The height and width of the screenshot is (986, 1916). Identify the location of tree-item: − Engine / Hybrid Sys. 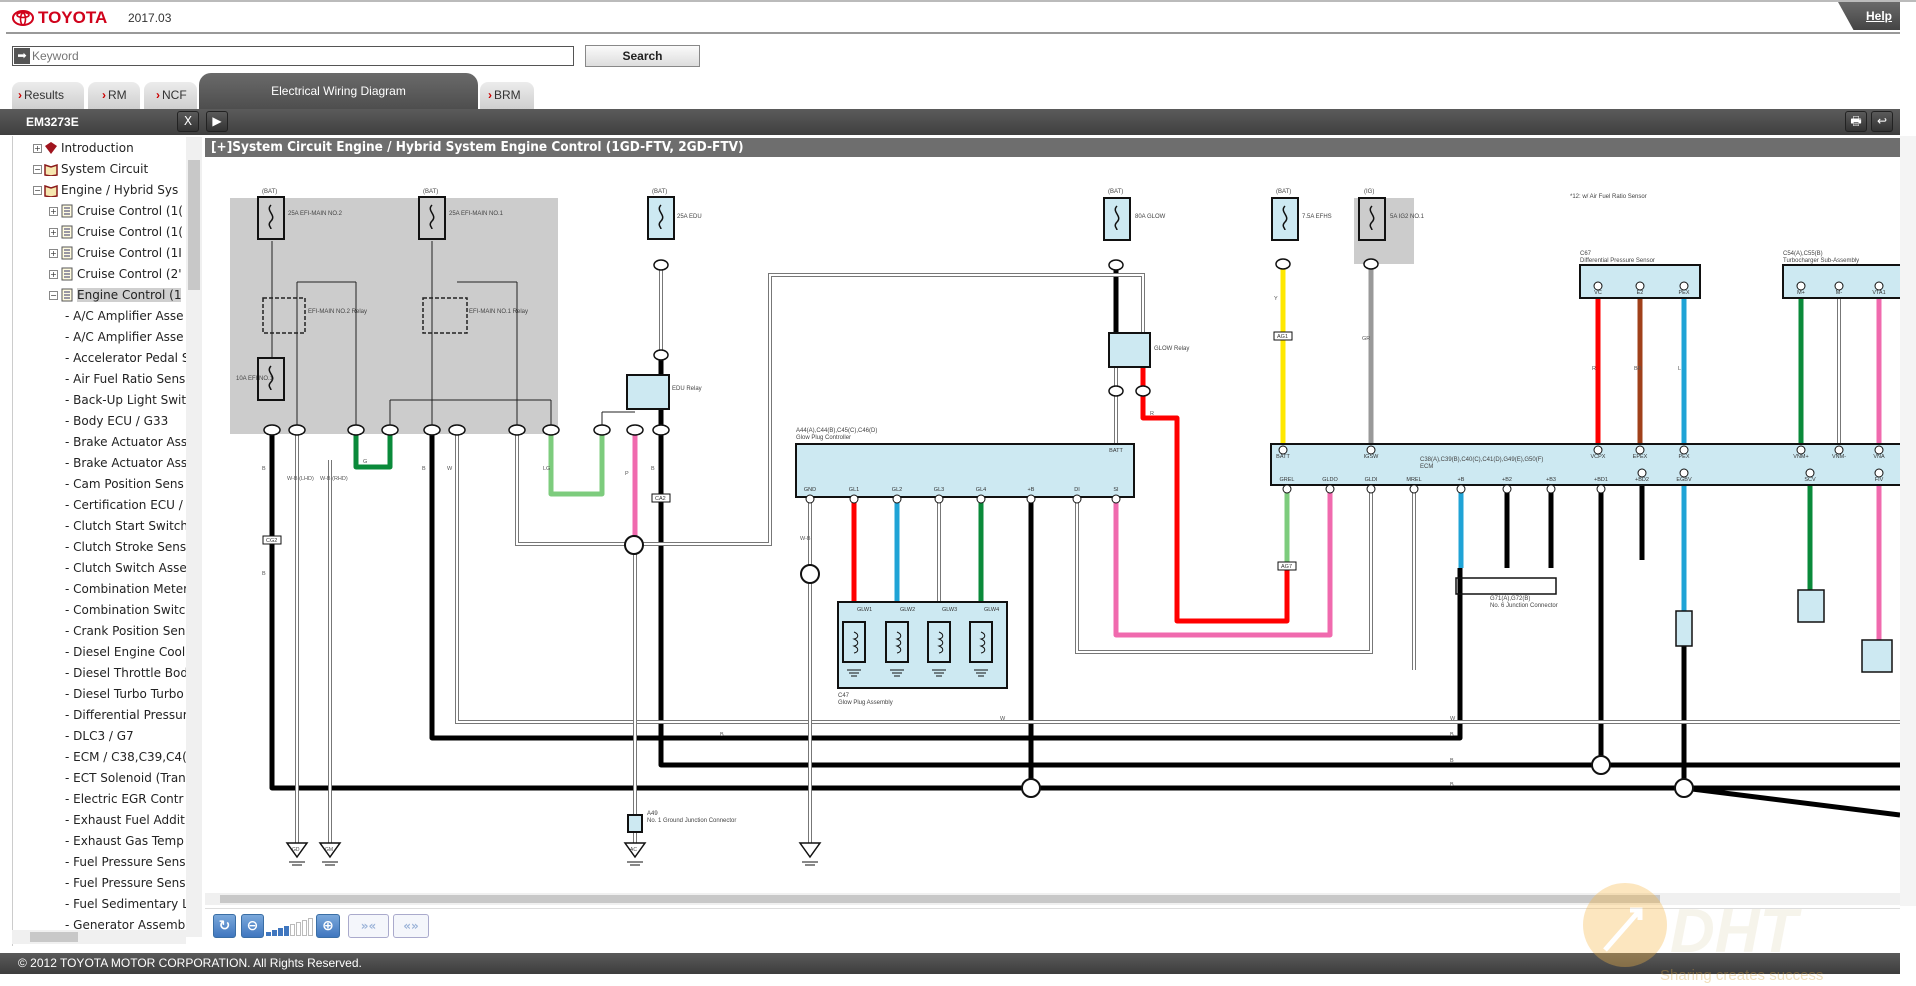
(105, 190).